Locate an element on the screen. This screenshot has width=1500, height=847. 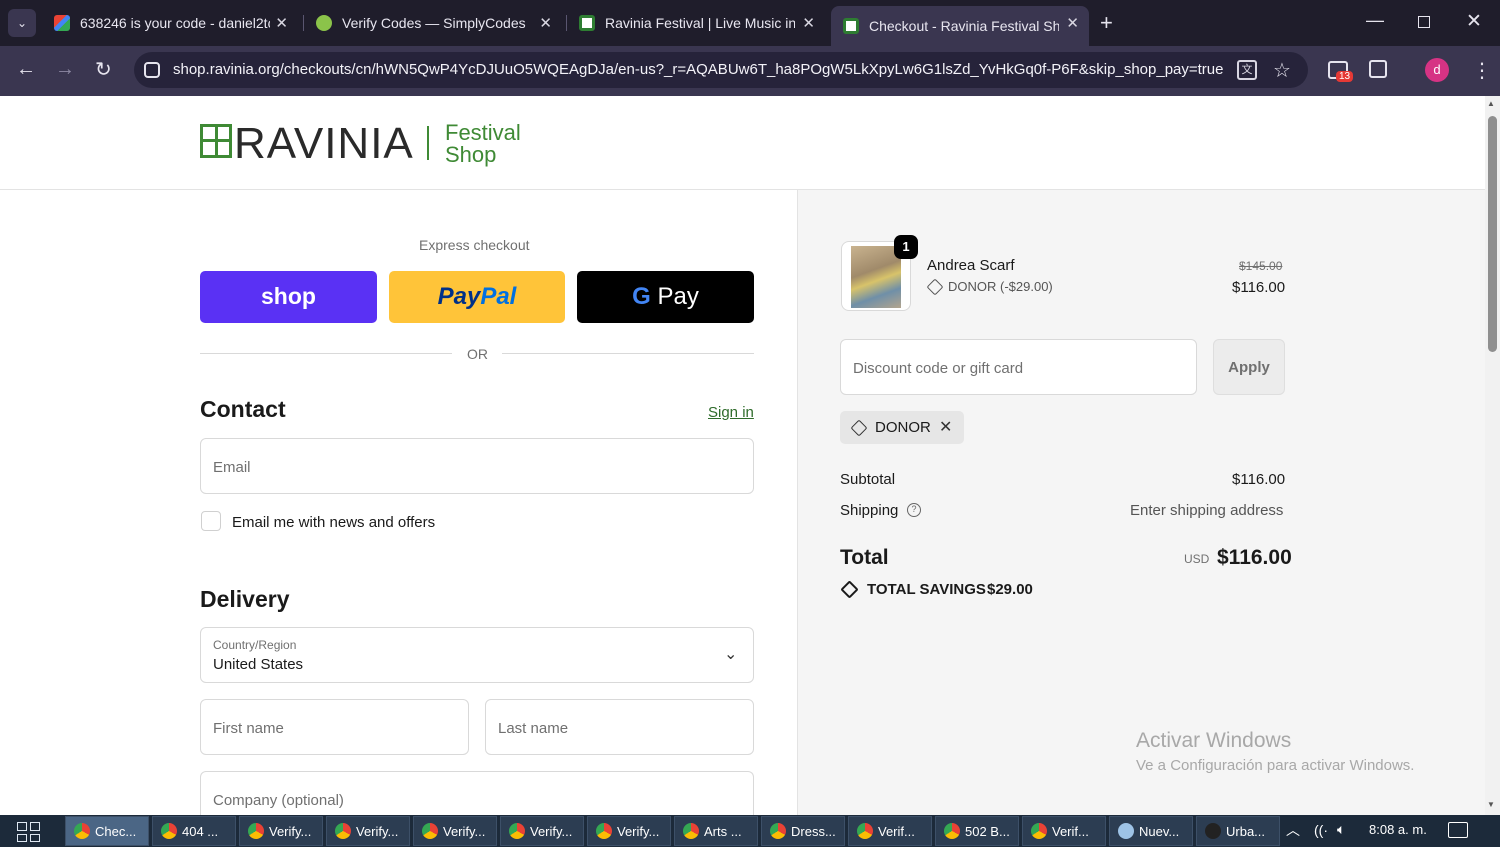
remove-discount-icon: ✕ is located at coordinates (945, 427).